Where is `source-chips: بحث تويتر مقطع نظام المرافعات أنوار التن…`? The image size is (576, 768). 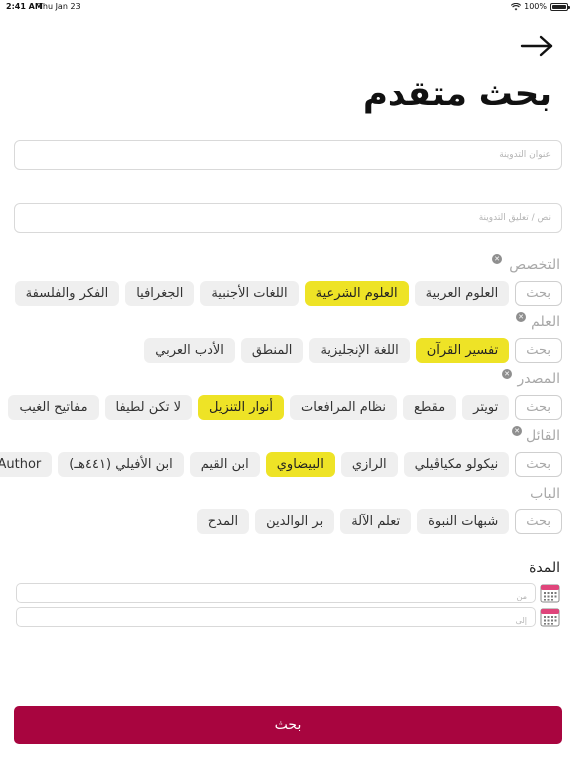 source-chips: بحث تويتر مقطع نظام المرافعات أنوار التن… is located at coordinates (285, 407).